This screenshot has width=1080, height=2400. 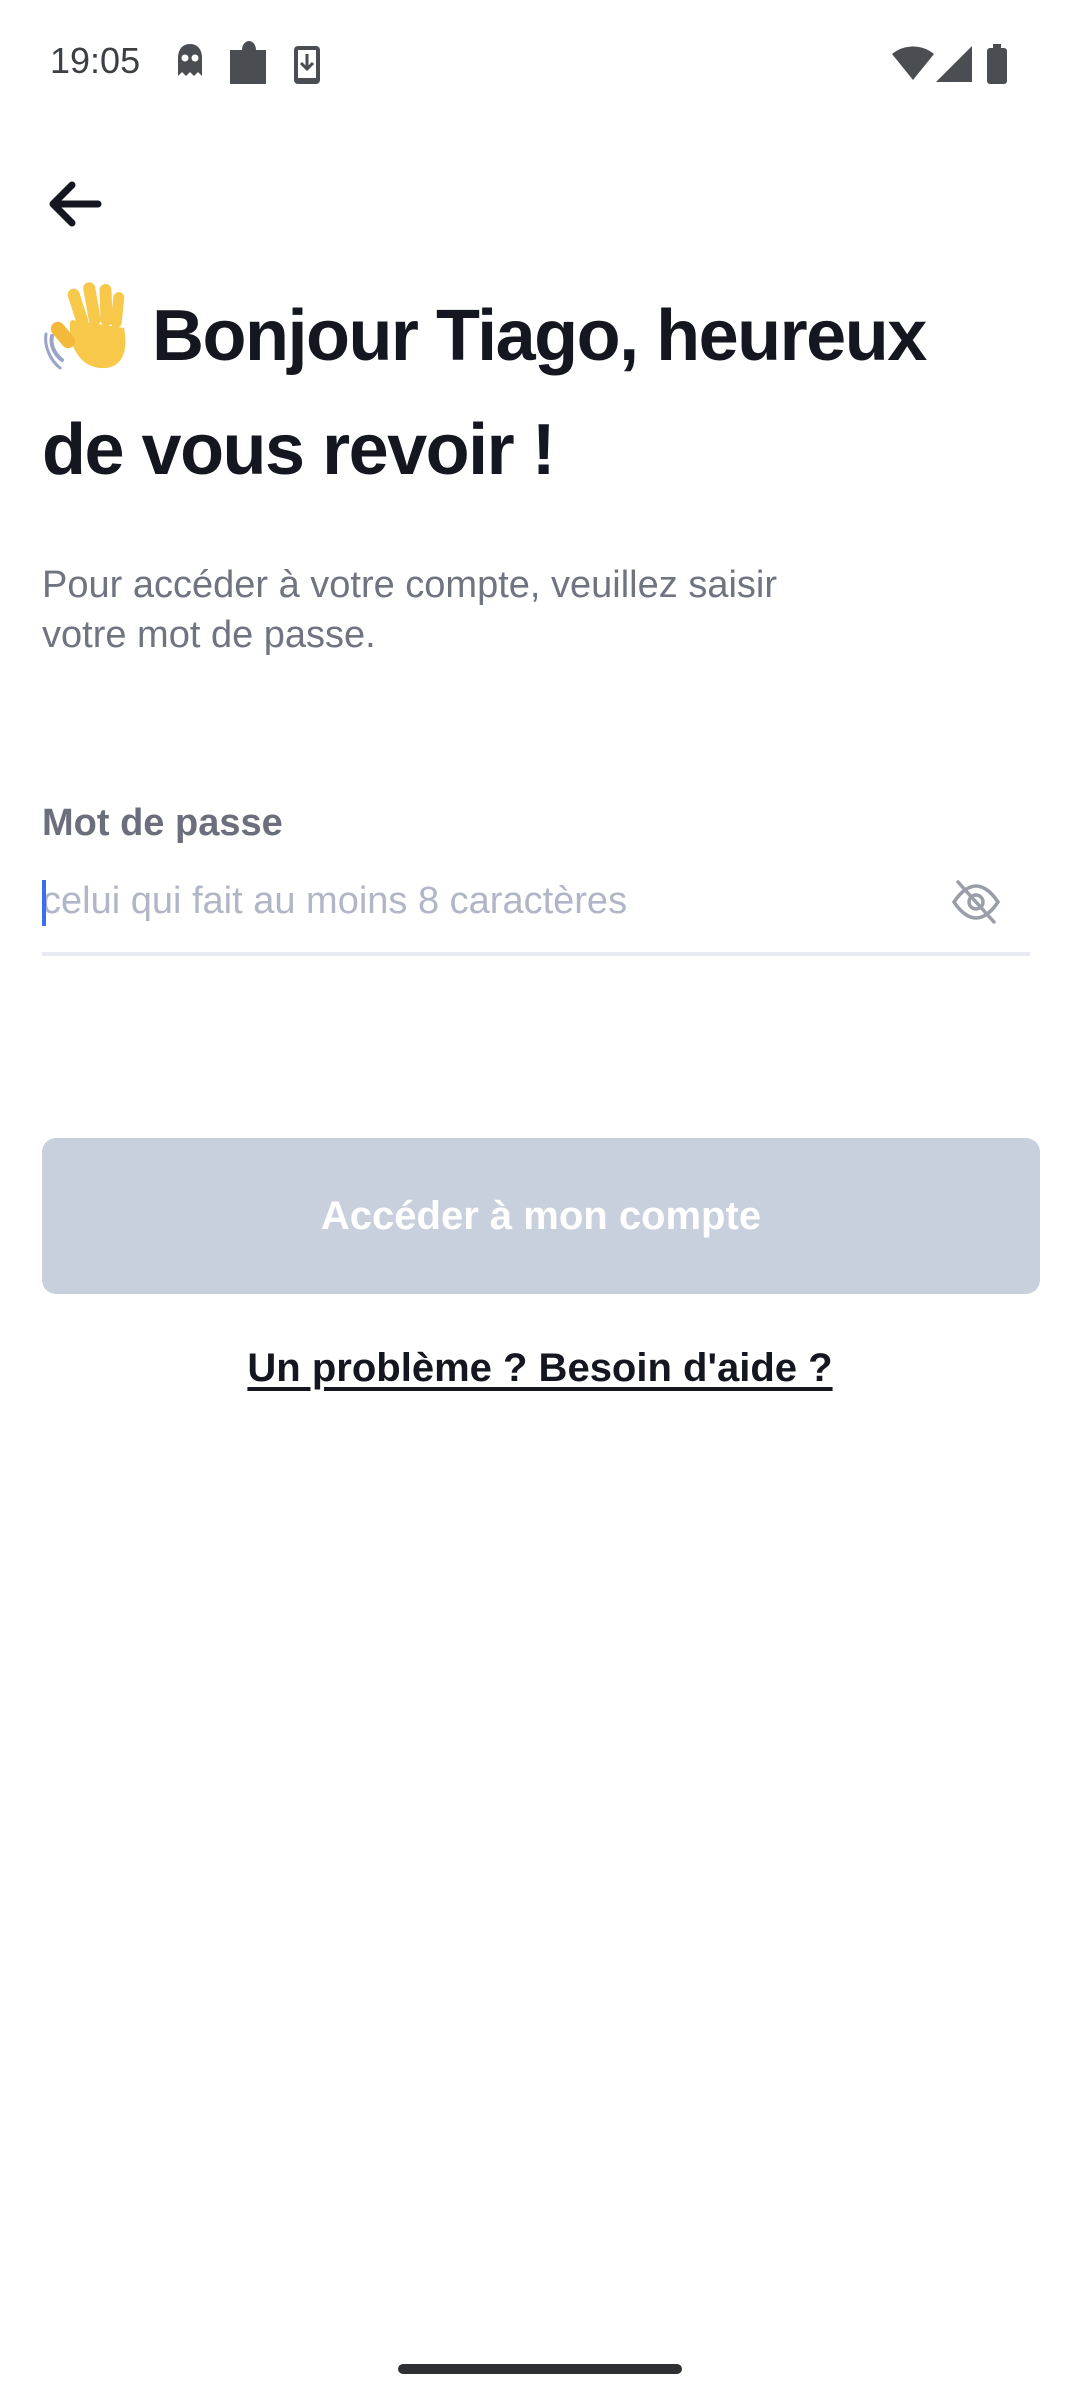 What do you see at coordinates (913, 65) in the screenshot?
I see `wifi-icon` at bounding box center [913, 65].